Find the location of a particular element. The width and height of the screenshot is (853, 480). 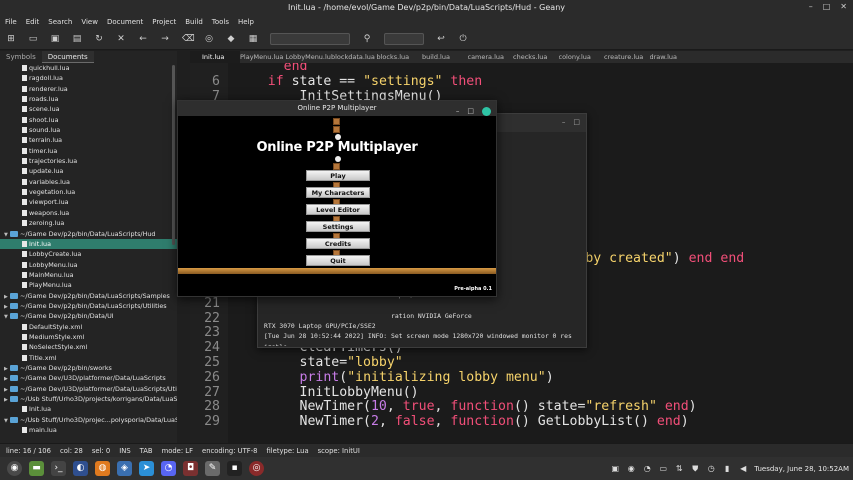

discord-icon: ◔ is located at coordinates (168, 468).